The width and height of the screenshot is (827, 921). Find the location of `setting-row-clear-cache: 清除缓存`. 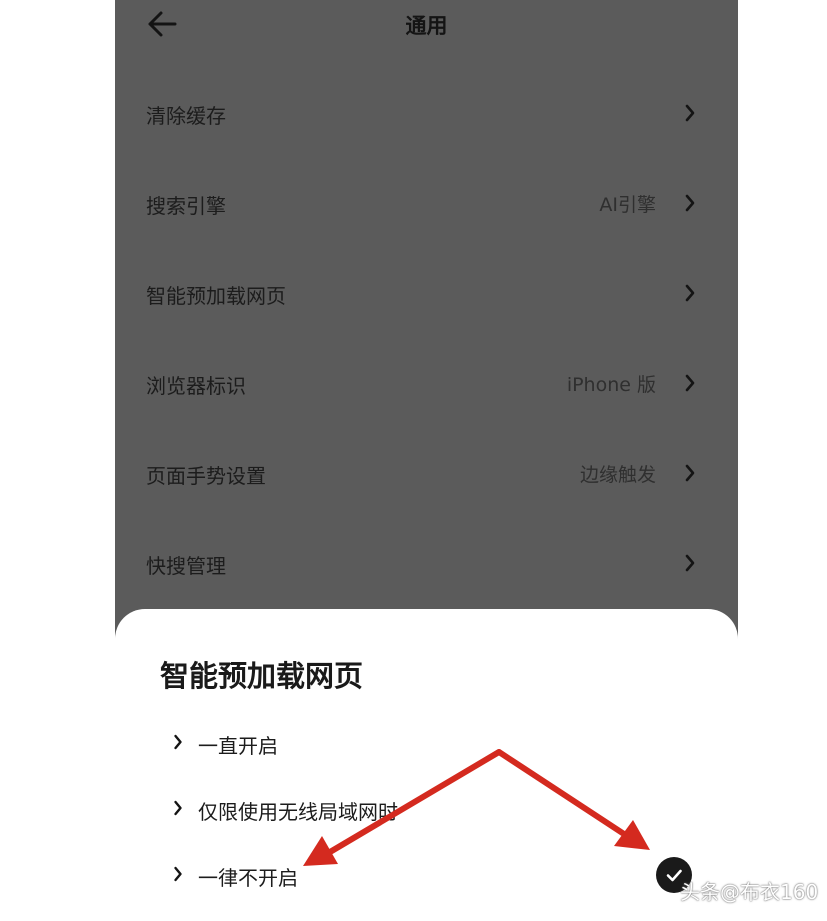

setting-row-clear-cache: 清除缓存 is located at coordinates (426, 113).